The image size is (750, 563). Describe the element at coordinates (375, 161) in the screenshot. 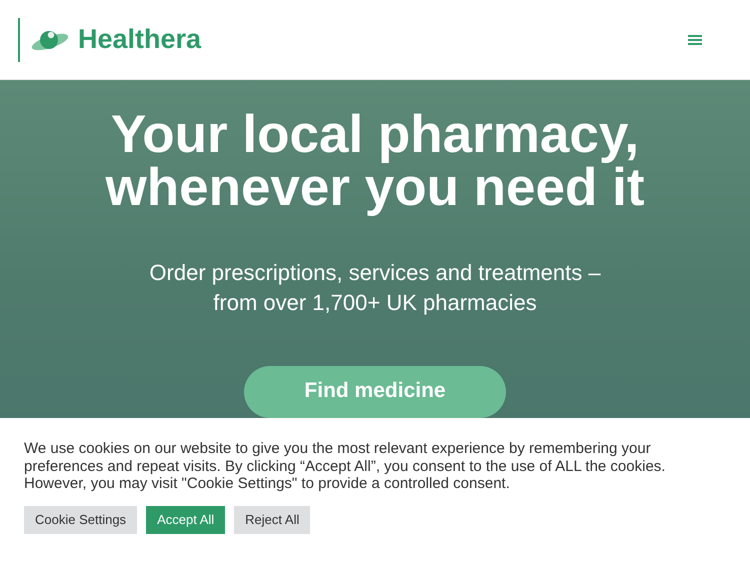

I see `hero-title: Your local pharmacy, whenever you need it` at that location.